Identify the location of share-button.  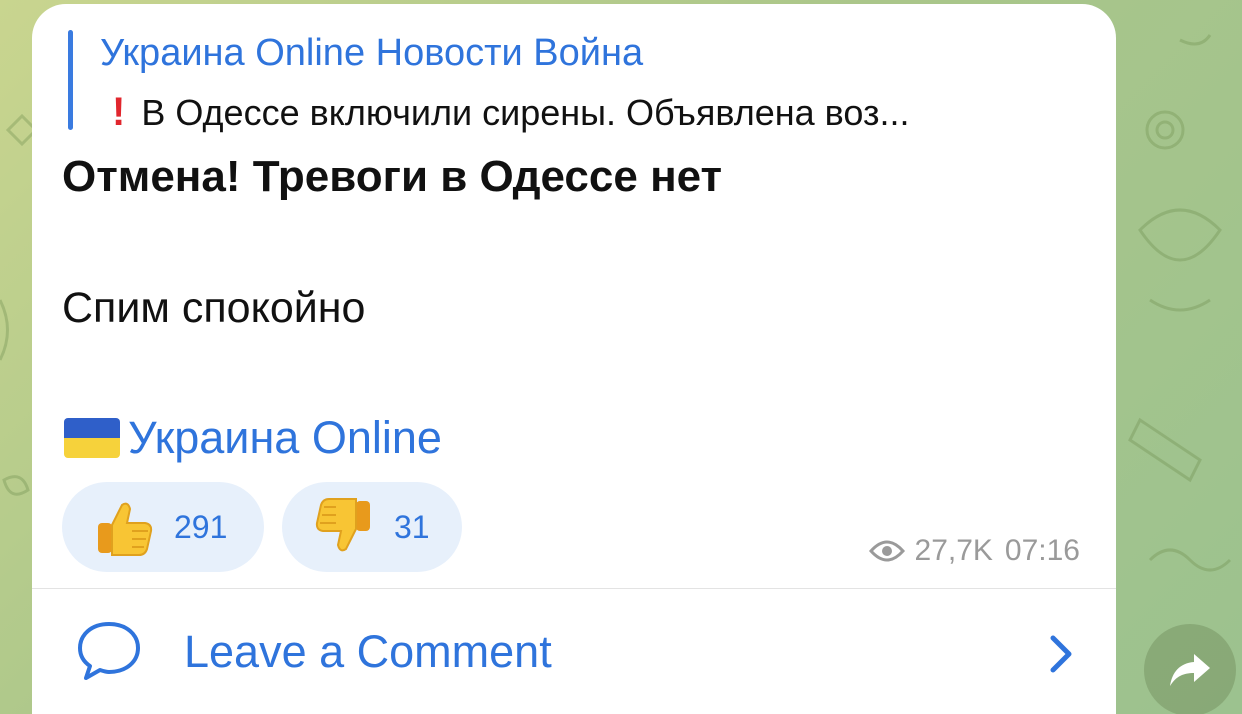
(1190, 669).